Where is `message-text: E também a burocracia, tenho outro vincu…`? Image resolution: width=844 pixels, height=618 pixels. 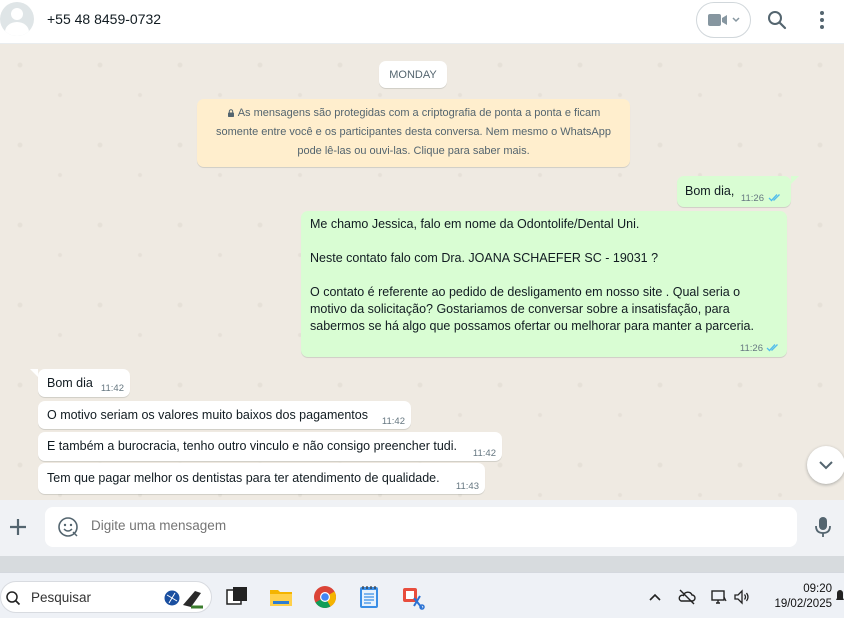 message-text: E também a burocracia, tenho outro vincu… is located at coordinates (252, 446).